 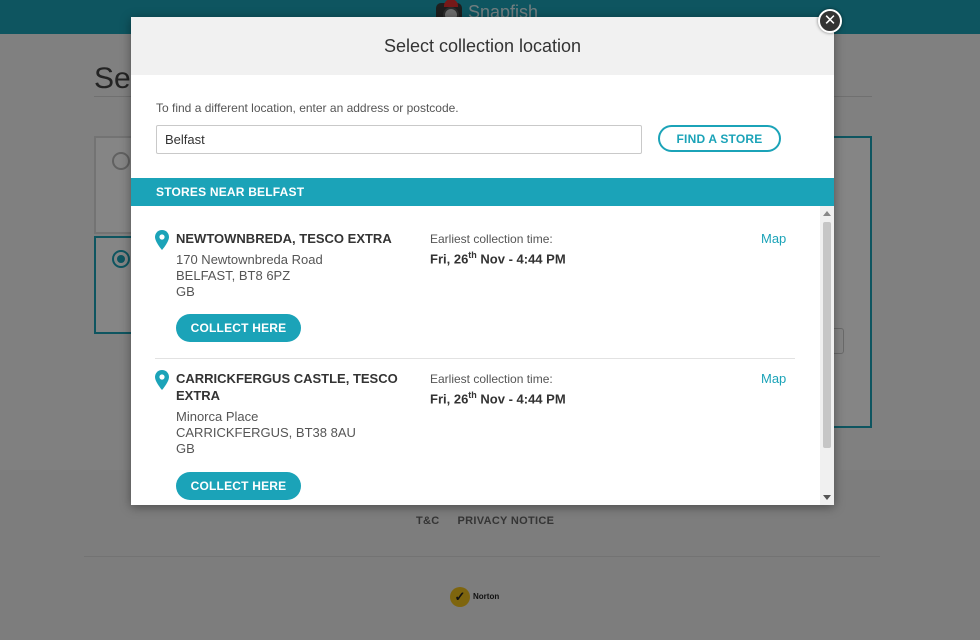 What do you see at coordinates (827, 497) in the screenshot?
I see `scroll-down-arrow-icon` at bounding box center [827, 497].